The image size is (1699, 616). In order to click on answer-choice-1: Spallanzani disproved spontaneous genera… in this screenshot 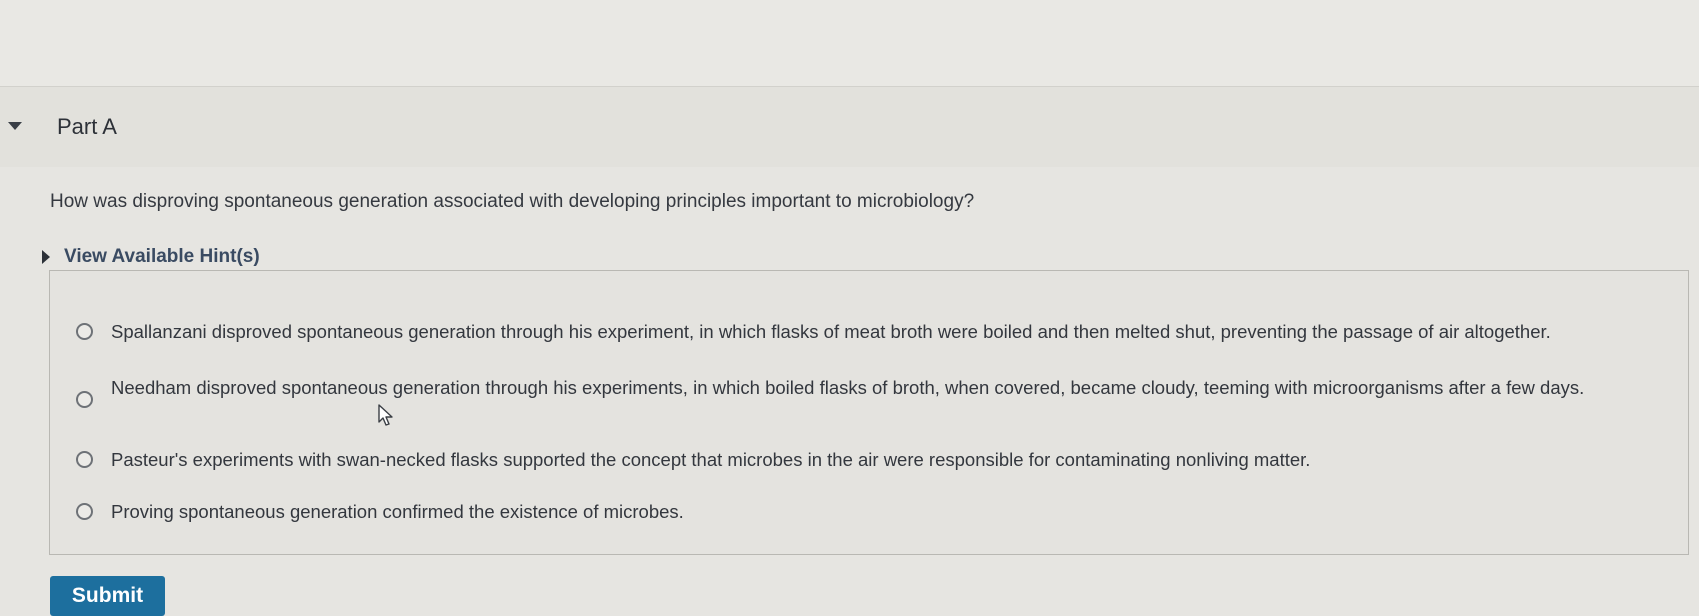, I will do `click(833, 331)`.